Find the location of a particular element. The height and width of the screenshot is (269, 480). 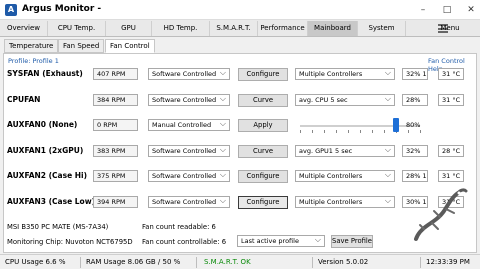

title-bar: A Argus Monitor - – □ ✕ is located at coordinates (240, 10).